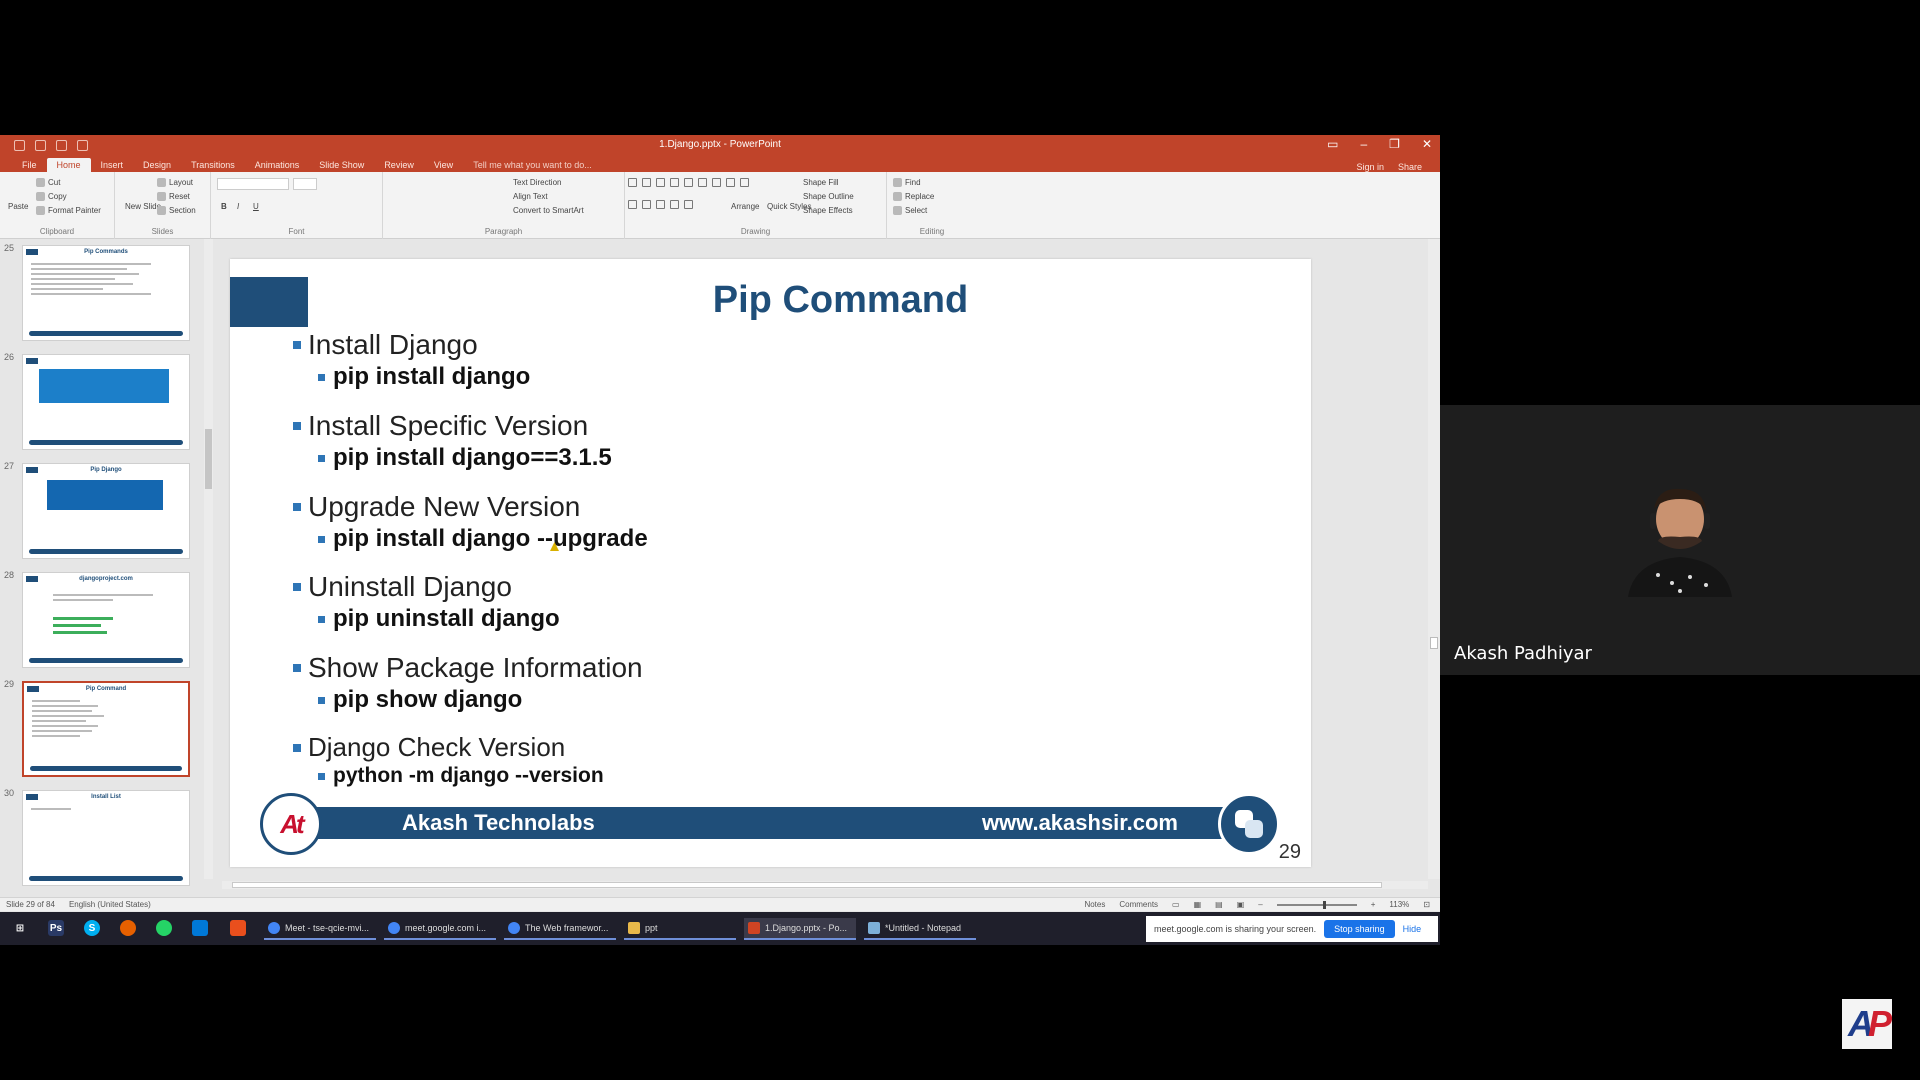 The height and width of the screenshot is (1080, 1920). Describe the element at coordinates (897, 183) in the screenshot. I see `search-icon` at that location.